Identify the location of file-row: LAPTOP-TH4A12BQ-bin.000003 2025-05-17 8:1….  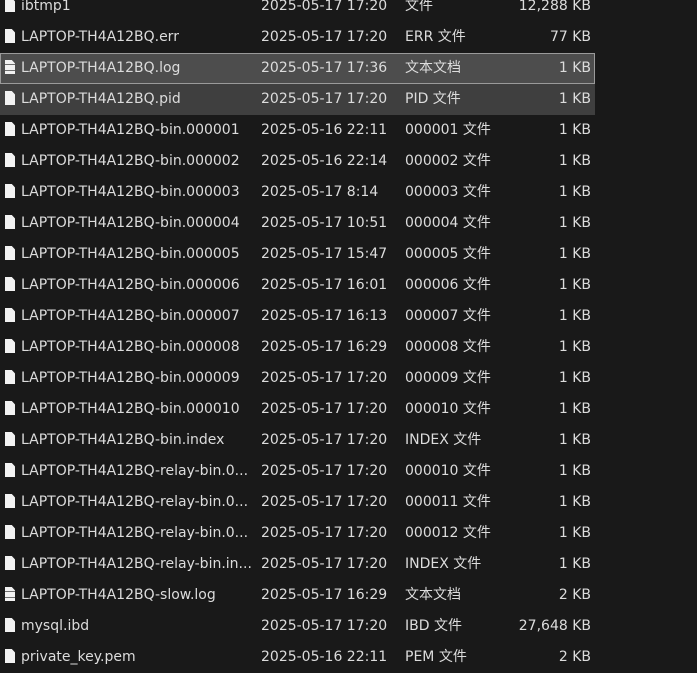
(297, 192).